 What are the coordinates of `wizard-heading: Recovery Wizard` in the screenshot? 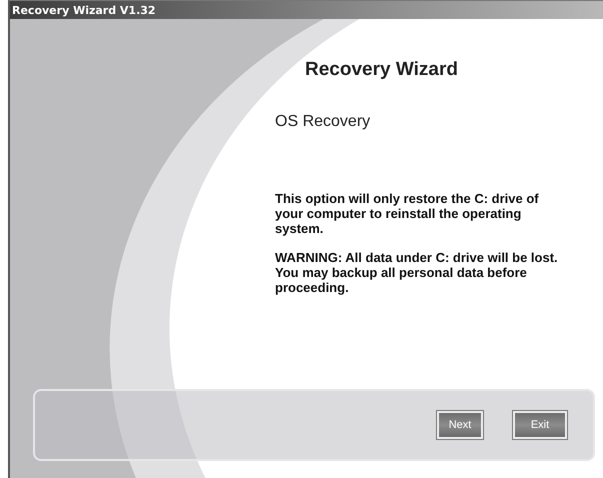 It's located at (381, 70).